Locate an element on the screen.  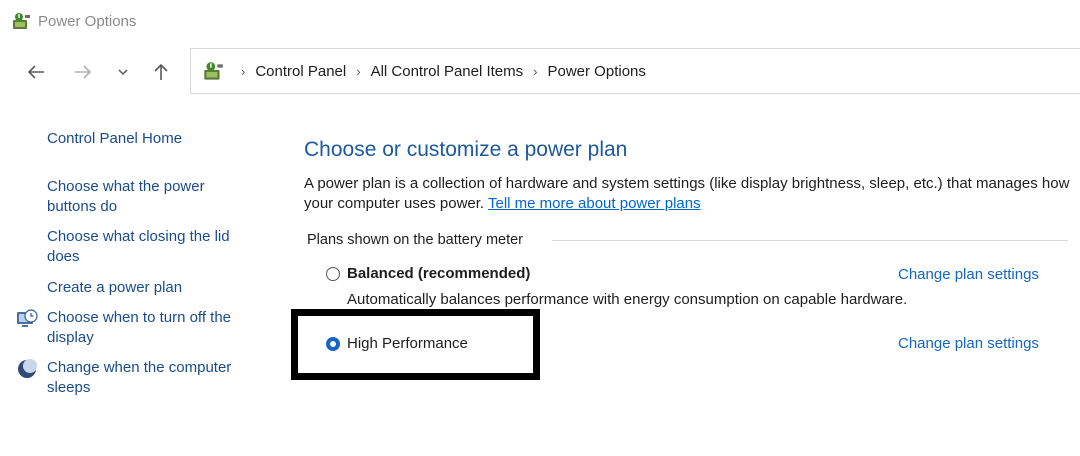
up-arrow-icon is located at coordinates (161, 71).